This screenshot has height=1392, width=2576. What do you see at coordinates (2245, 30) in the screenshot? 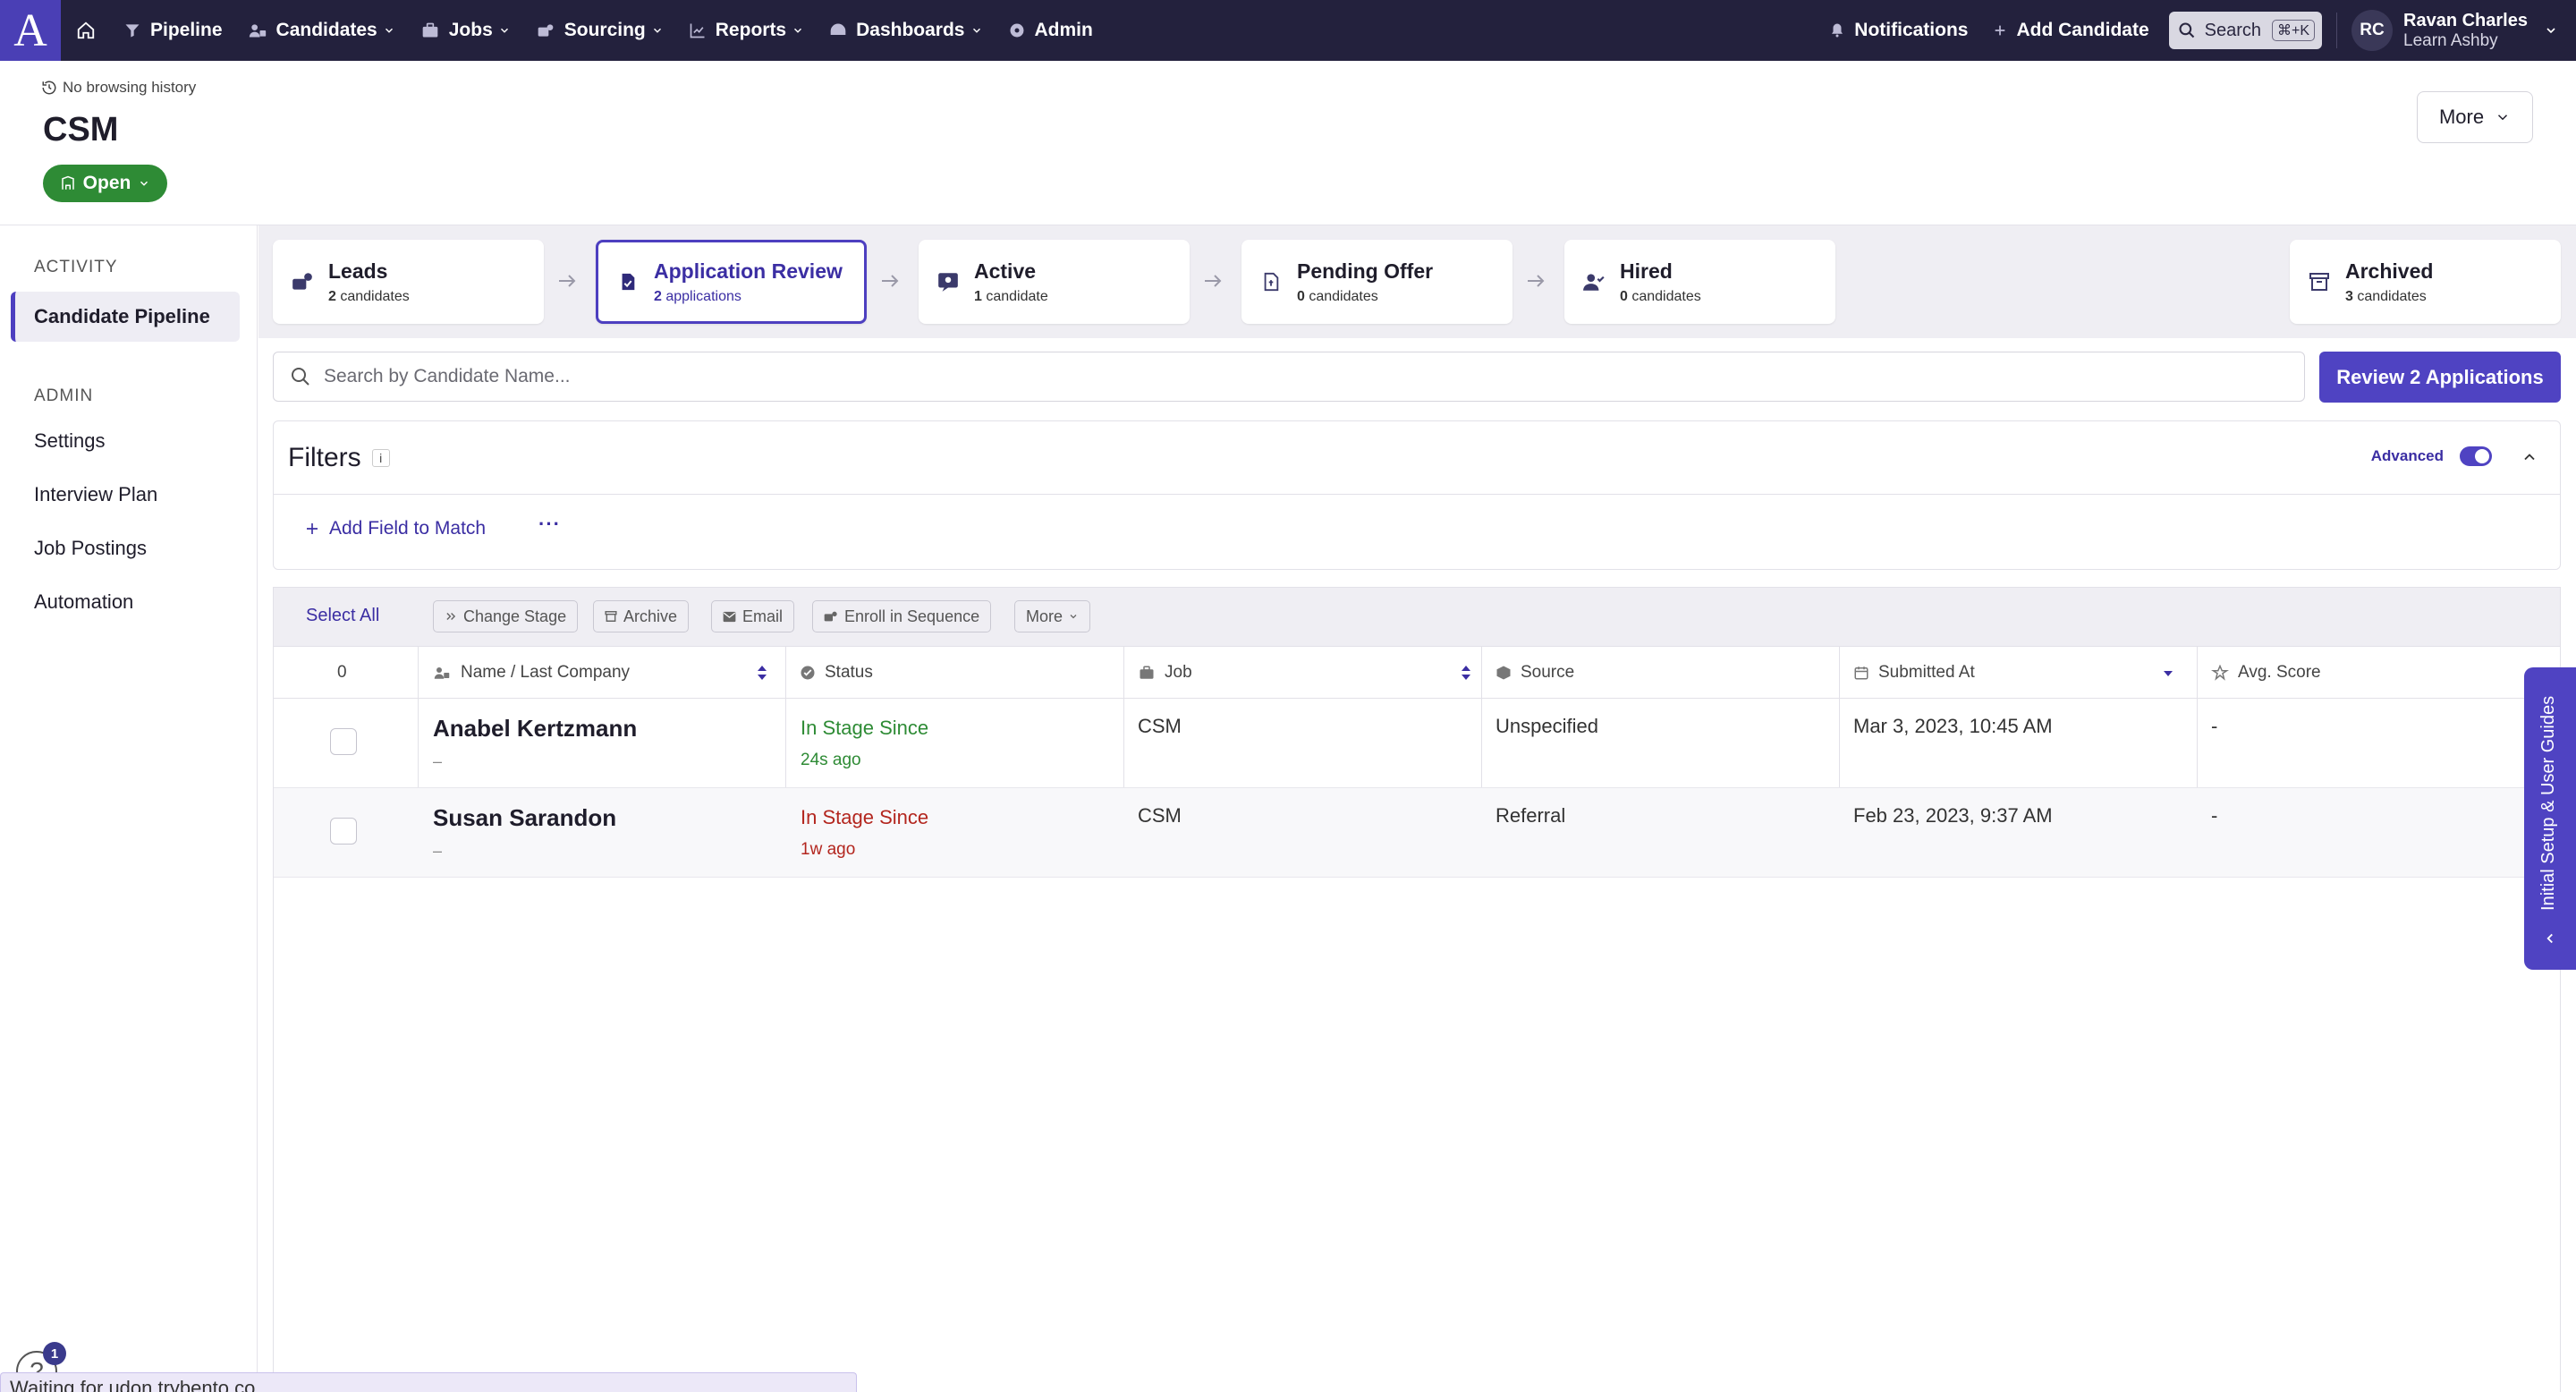
I see `global-search-button: Search ⌘+K` at bounding box center [2245, 30].